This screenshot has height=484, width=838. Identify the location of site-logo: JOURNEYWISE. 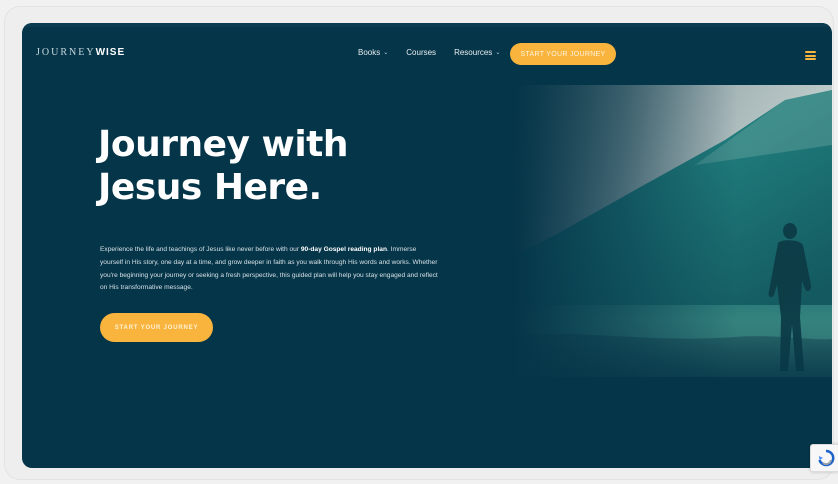
(80, 52).